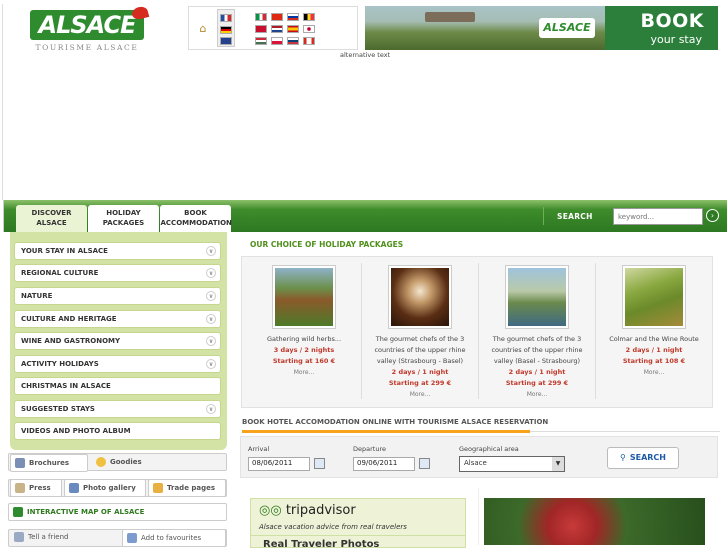 This screenshot has width=727, height=550. What do you see at coordinates (658, 216) in the screenshot?
I see `search-input` at bounding box center [658, 216].